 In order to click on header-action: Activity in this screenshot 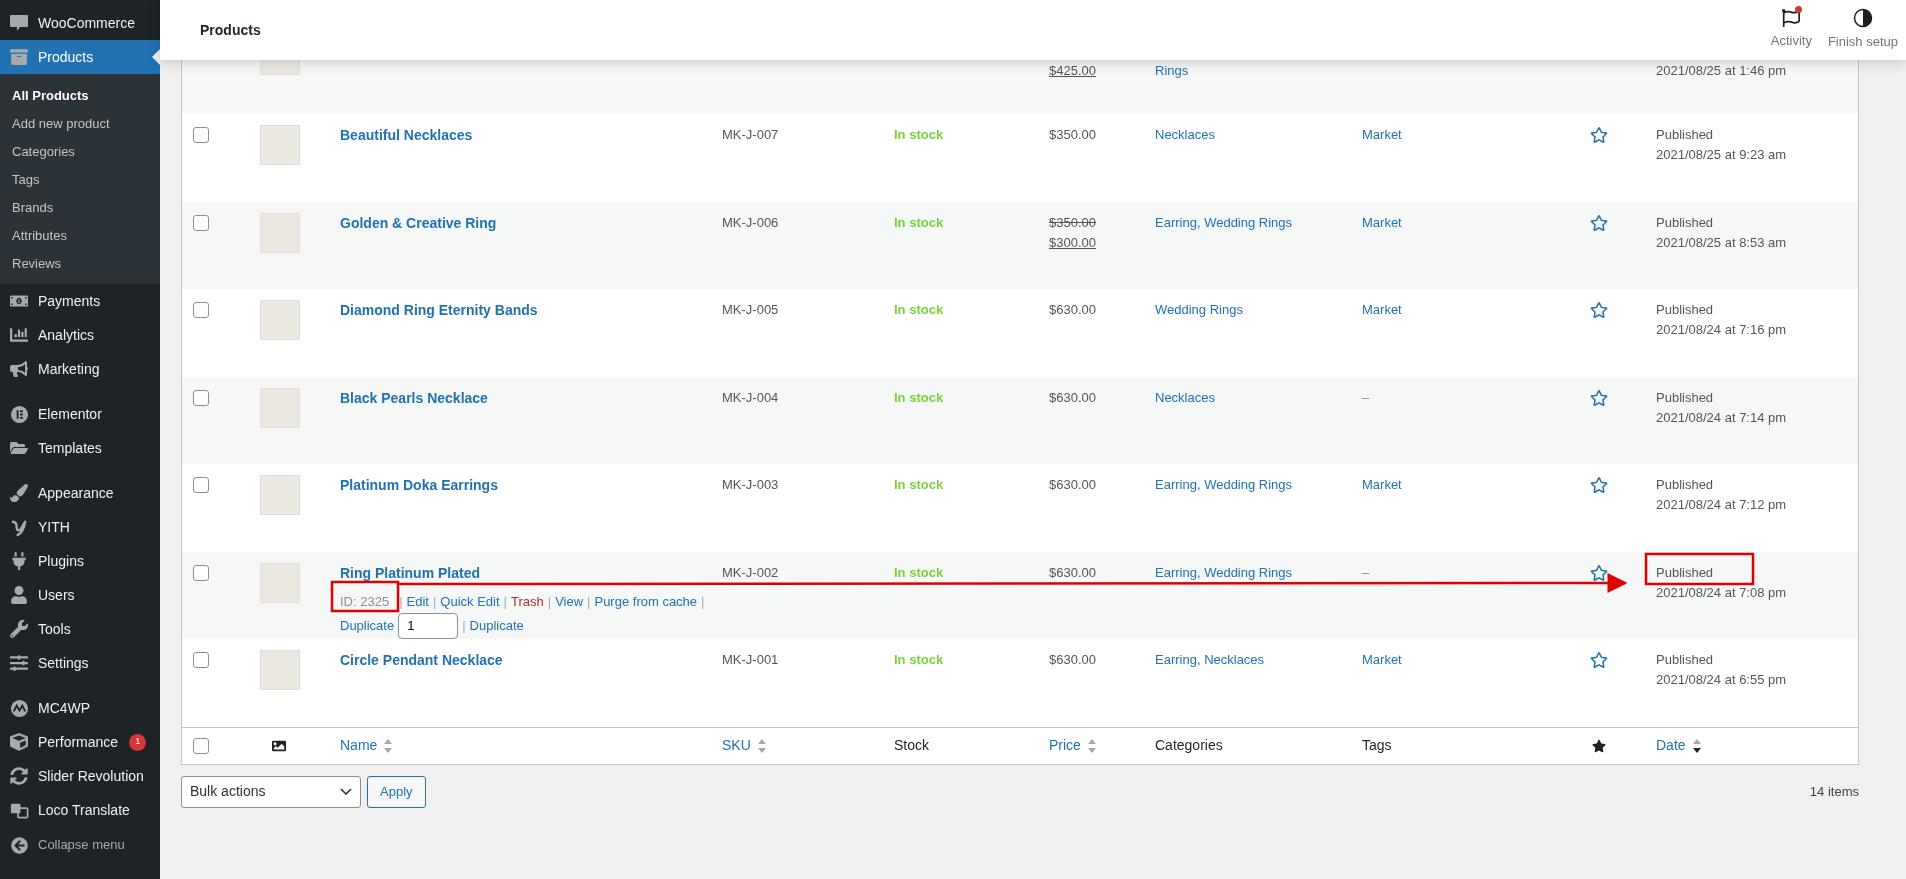, I will do `click(1791, 30)`.